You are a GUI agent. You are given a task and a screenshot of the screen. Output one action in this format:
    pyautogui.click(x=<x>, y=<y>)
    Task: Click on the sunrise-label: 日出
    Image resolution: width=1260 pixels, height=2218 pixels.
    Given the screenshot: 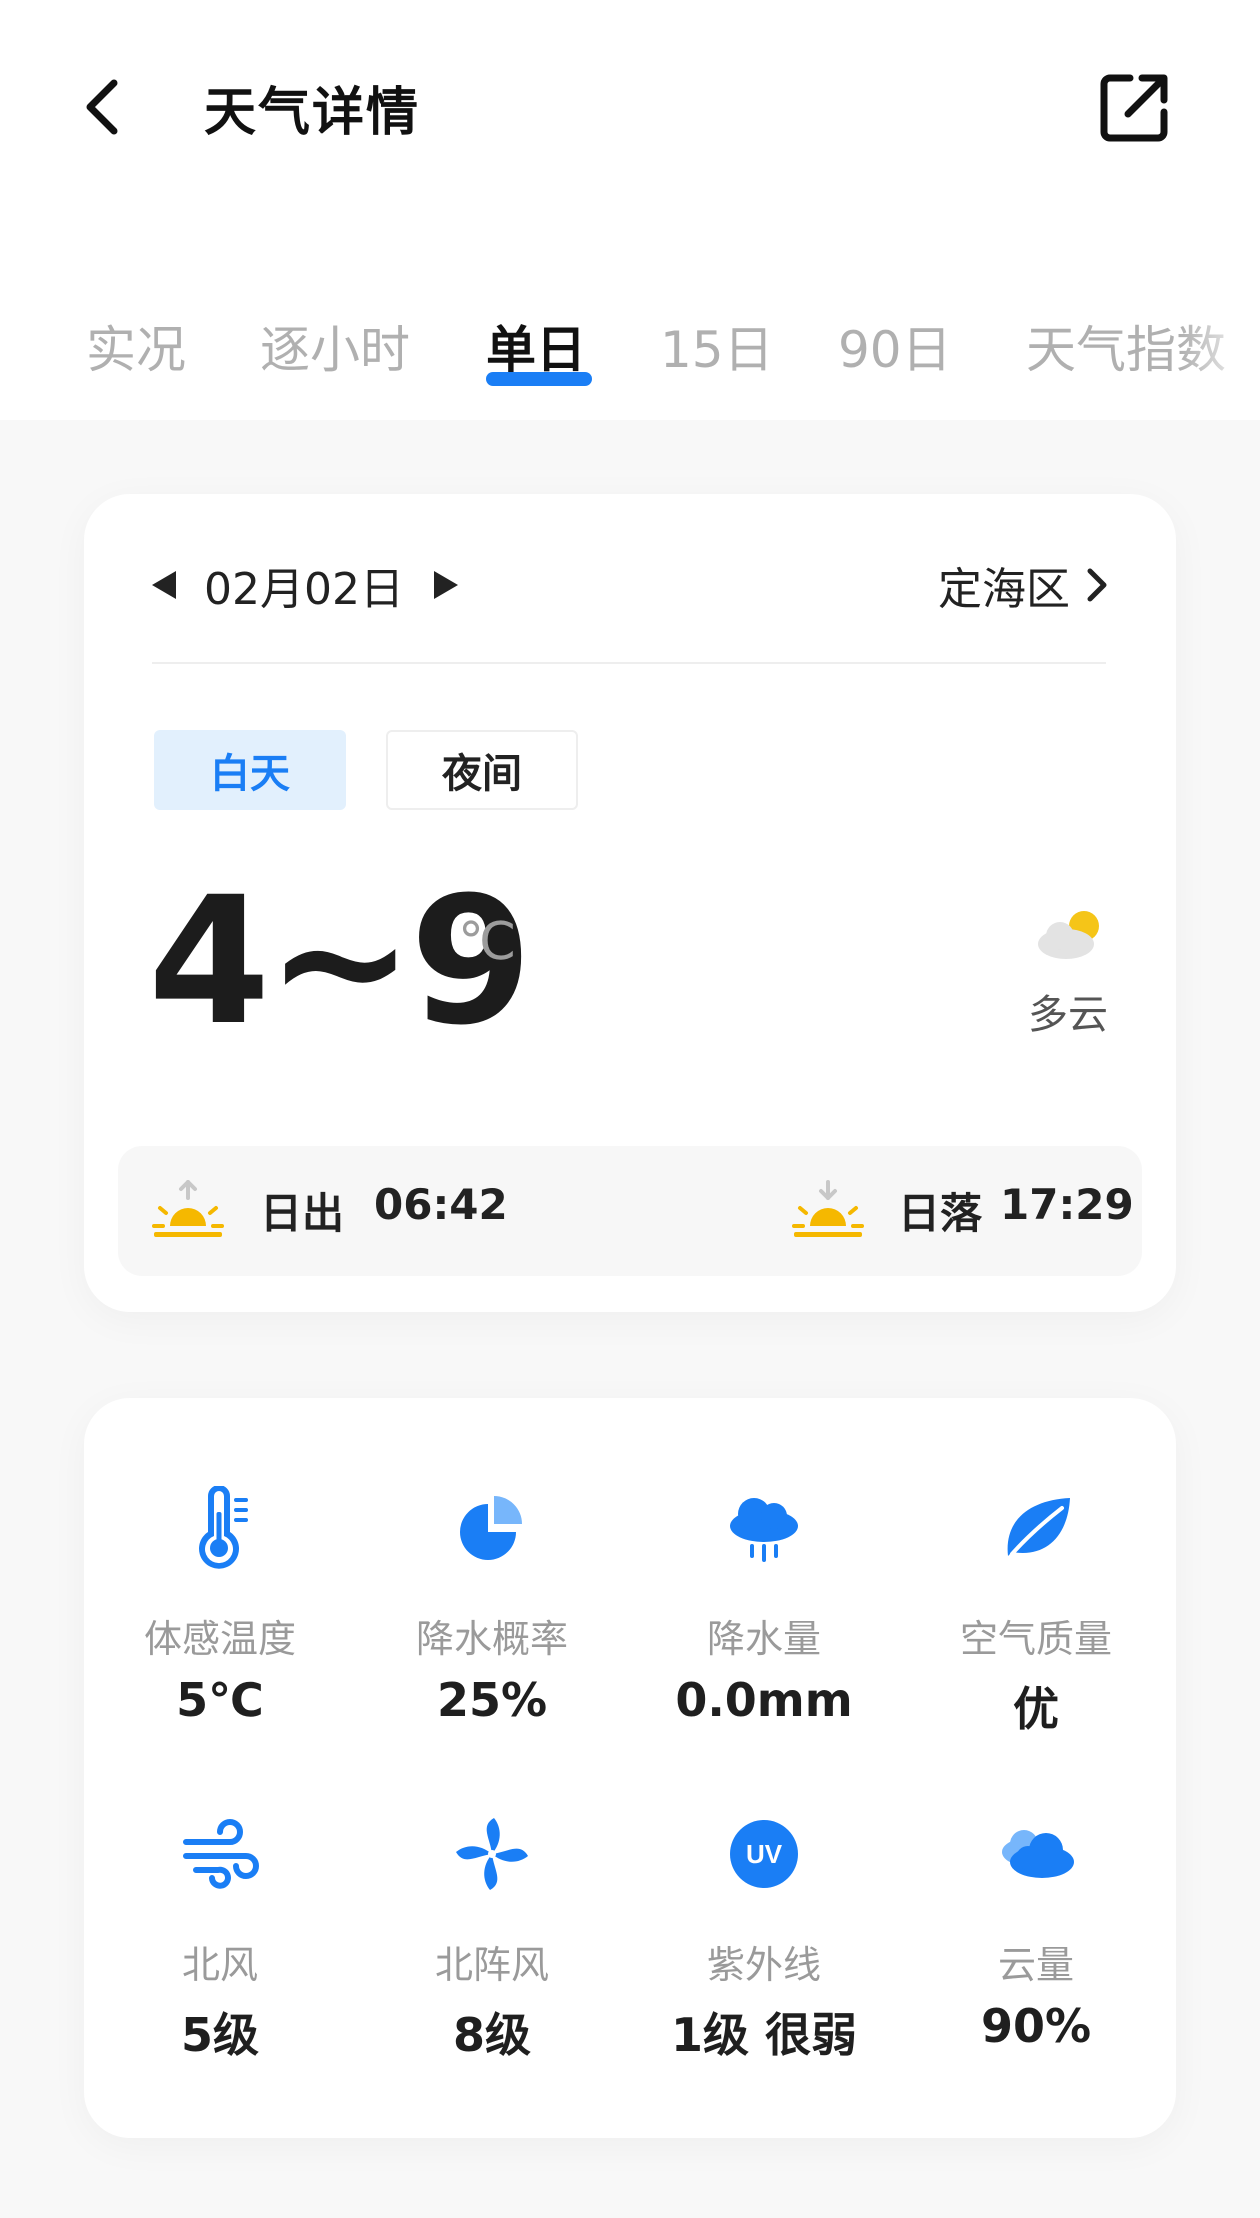 What is the action you would take?
    pyautogui.click(x=302, y=1213)
    